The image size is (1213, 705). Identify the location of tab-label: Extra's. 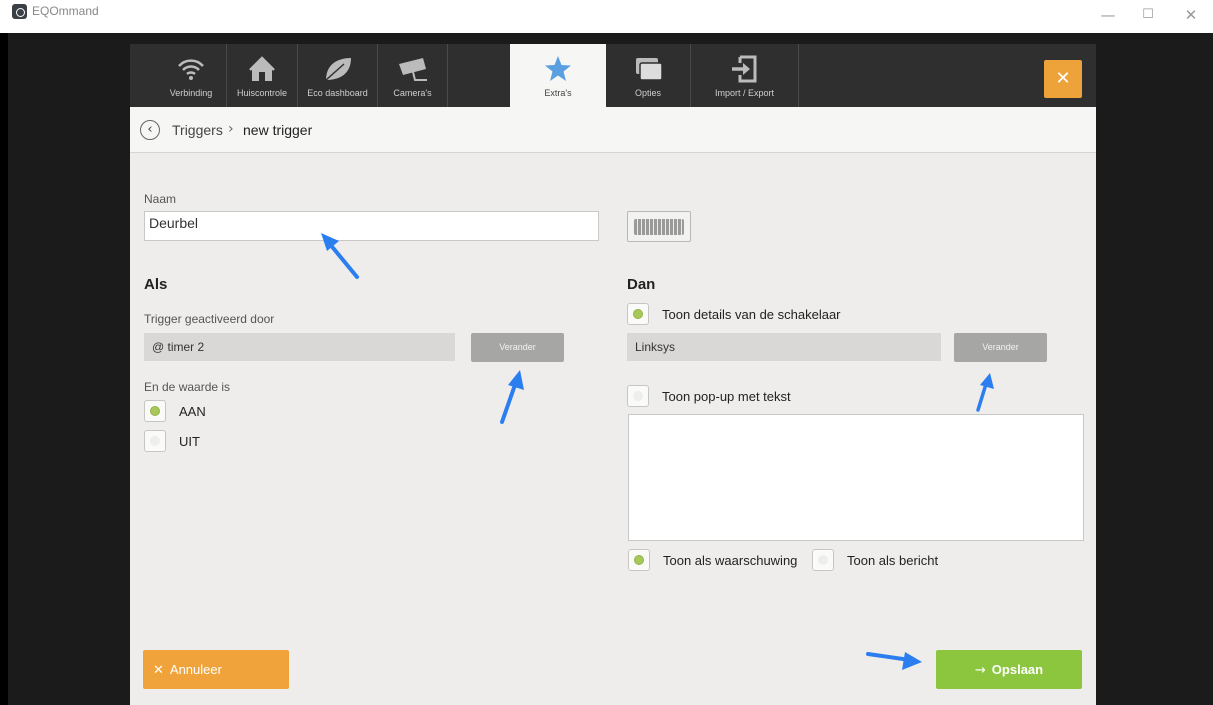
(558, 93).